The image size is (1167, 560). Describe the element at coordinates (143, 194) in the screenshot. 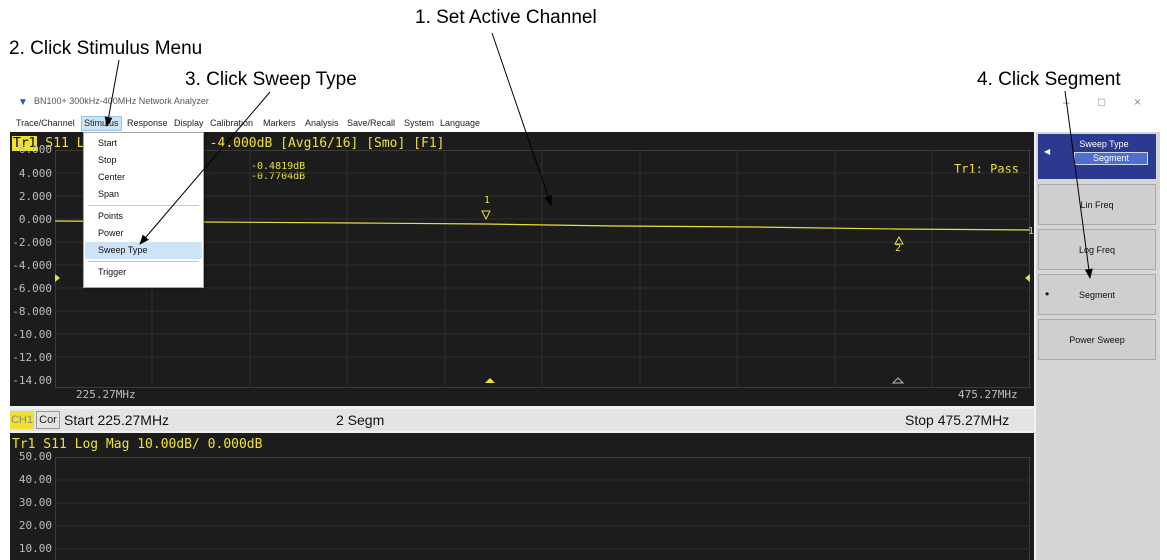

I see `menu-item-span: Span` at that location.